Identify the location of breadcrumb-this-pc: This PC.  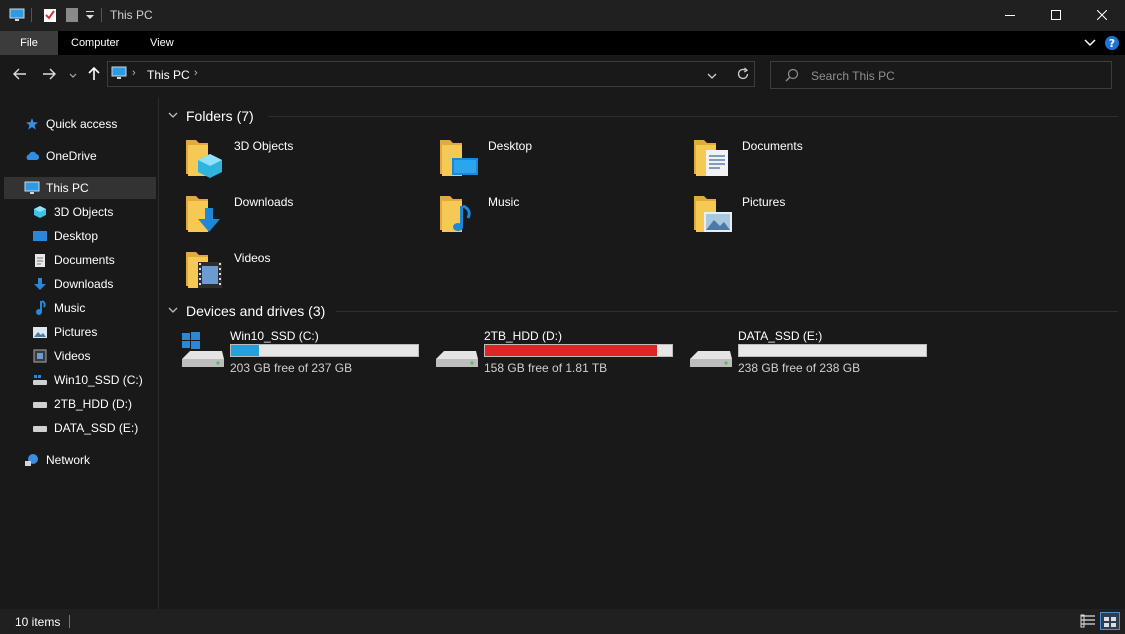
(168, 75).